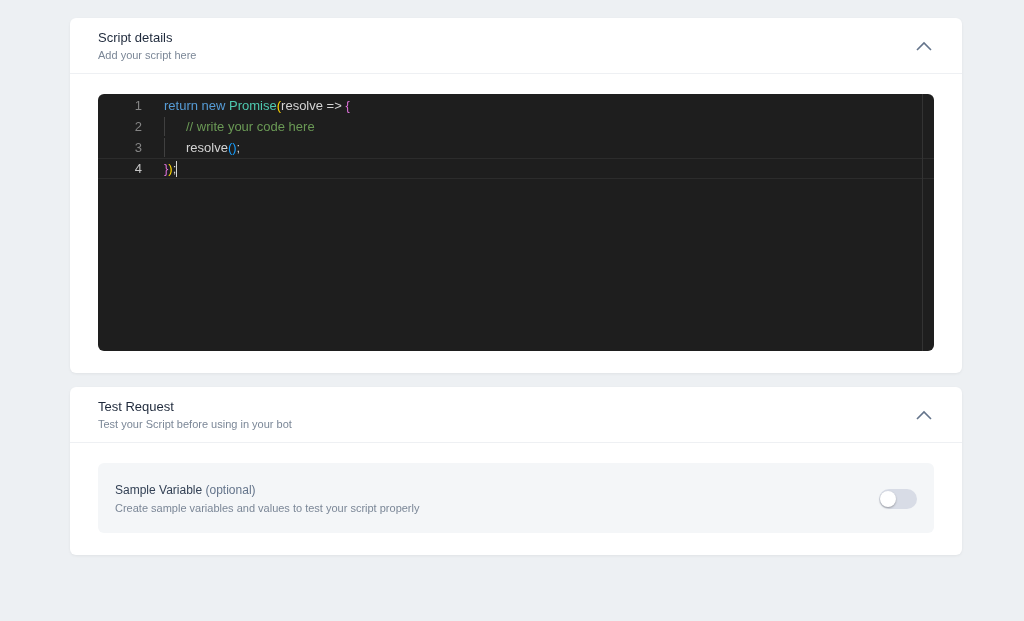  Describe the element at coordinates (250, 126) in the screenshot. I see `code-token: // write your code here` at that location.